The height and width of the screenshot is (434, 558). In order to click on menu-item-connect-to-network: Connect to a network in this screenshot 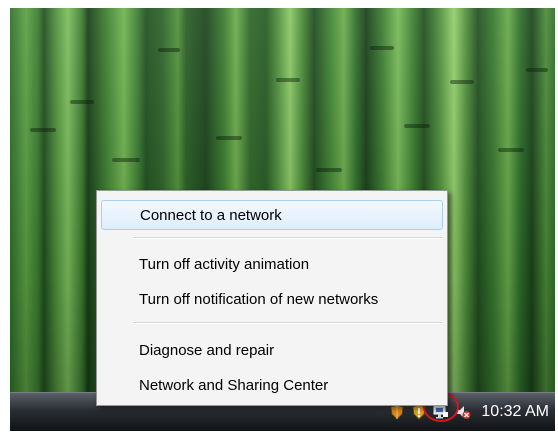, I will do `click(272, 215)`.